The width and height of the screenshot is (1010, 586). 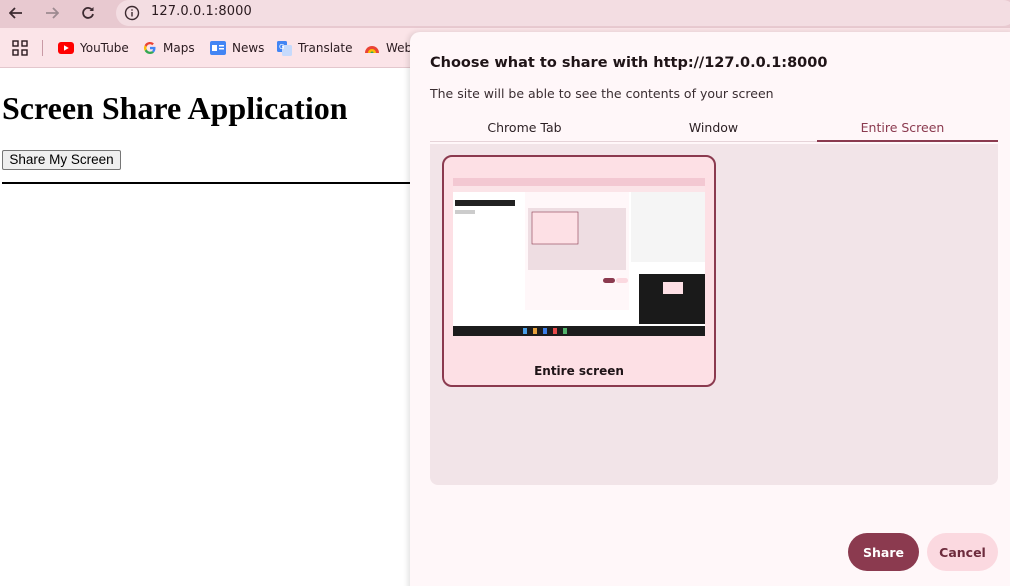 What do you see at coordinates (61, 160) in the screenshot?
I see `share-my-screen-button: Share My Screen` at bounding box center [61, 160].